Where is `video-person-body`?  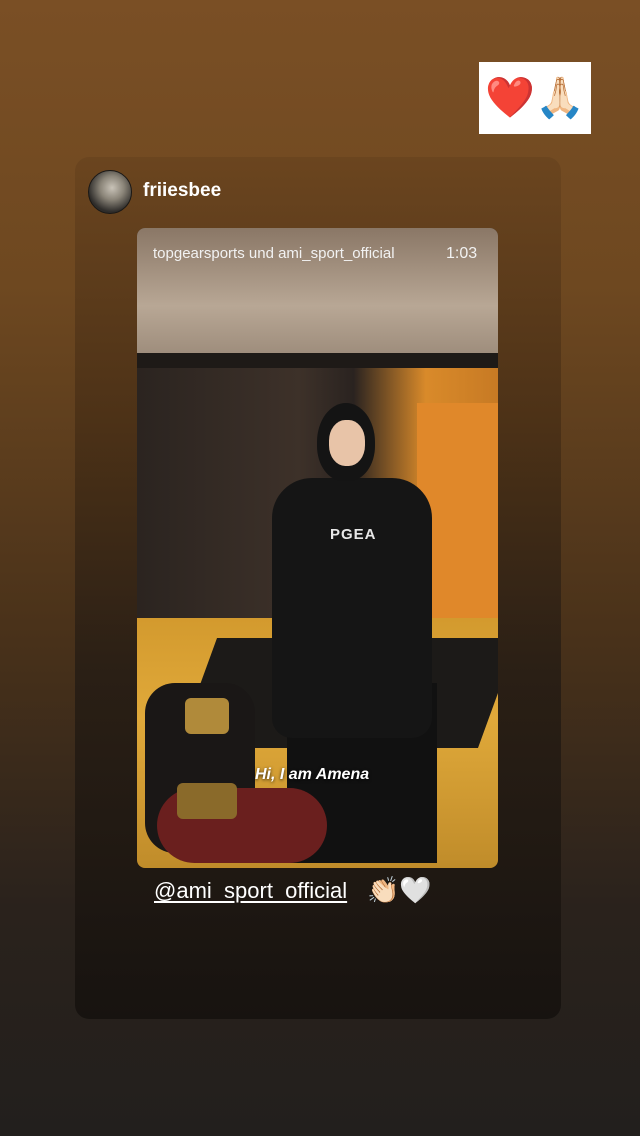
video-person-body is located at coordinates (352, 608).